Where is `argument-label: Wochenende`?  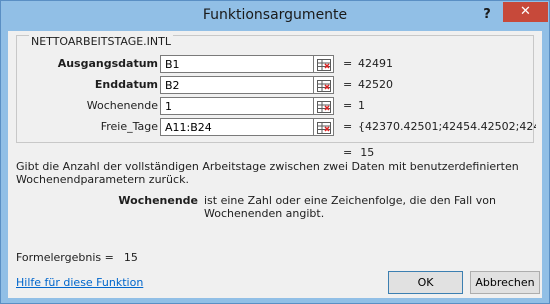
argument-label: Wochenende is located at coordinates (122, 105).